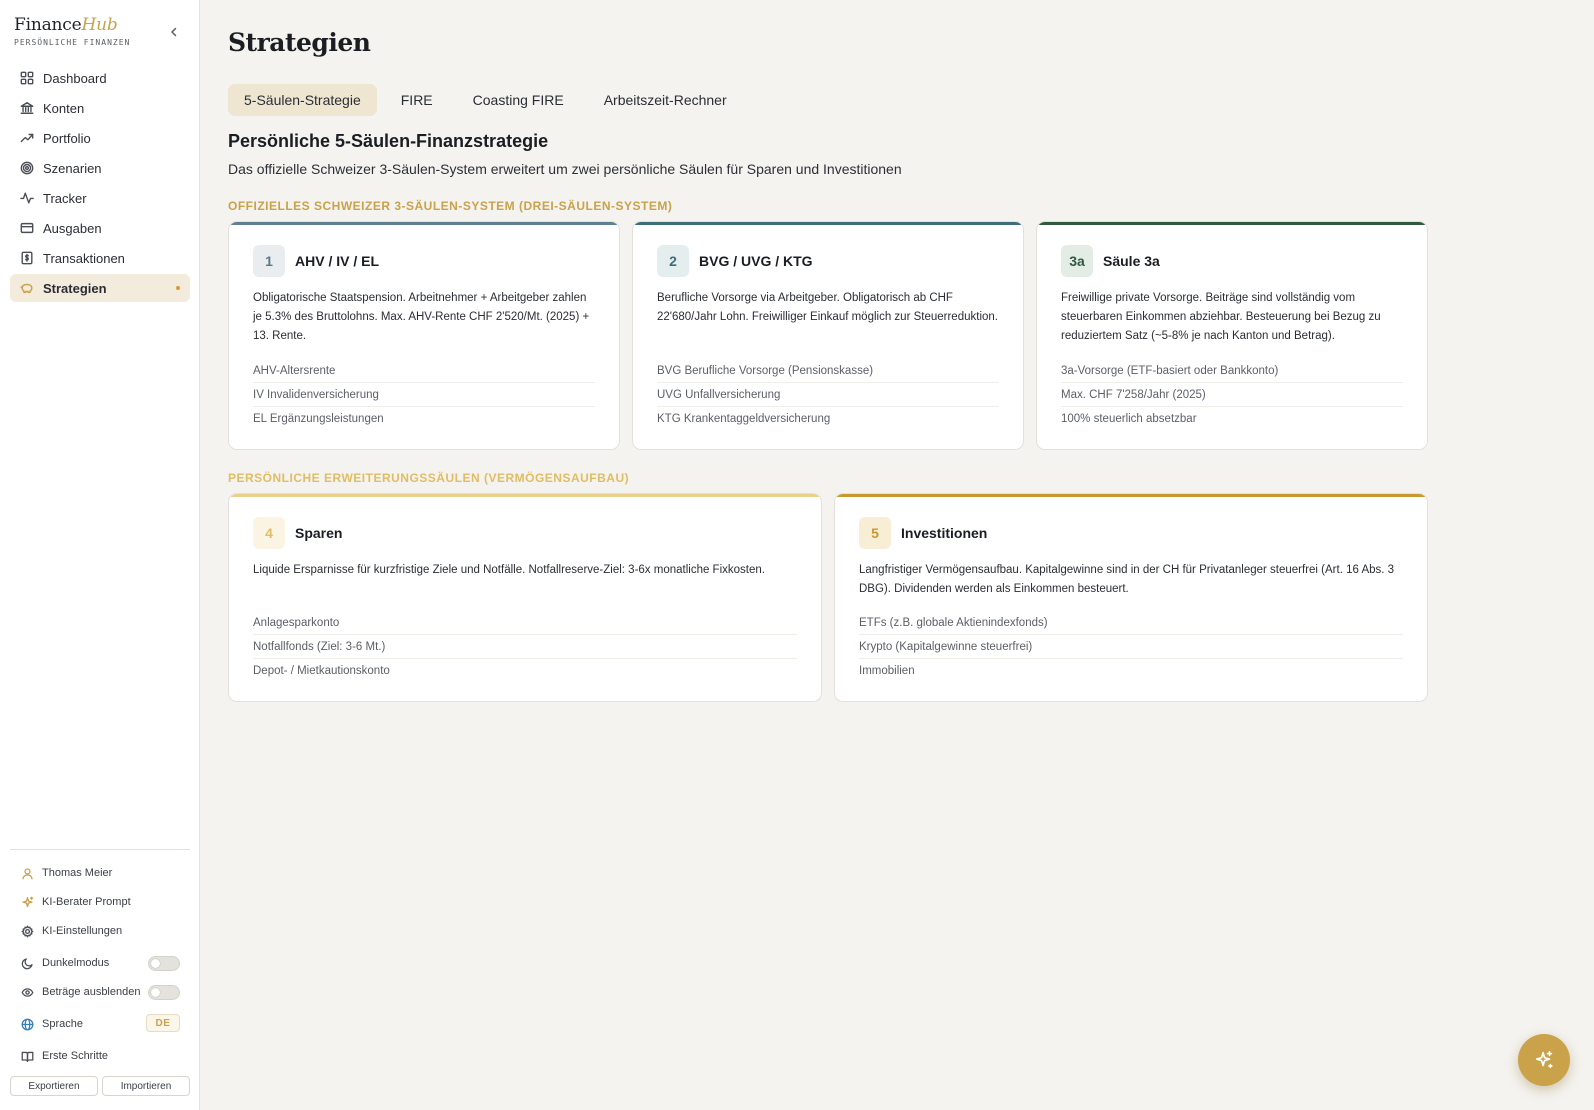 This screenshot has height=1110, width=1594. What do you see at coordinates (388, 141) in the screenshot?
I see `section-title: Persönliche 5-Säulen-Finanzstrategie` at bounding box center [388, 141].